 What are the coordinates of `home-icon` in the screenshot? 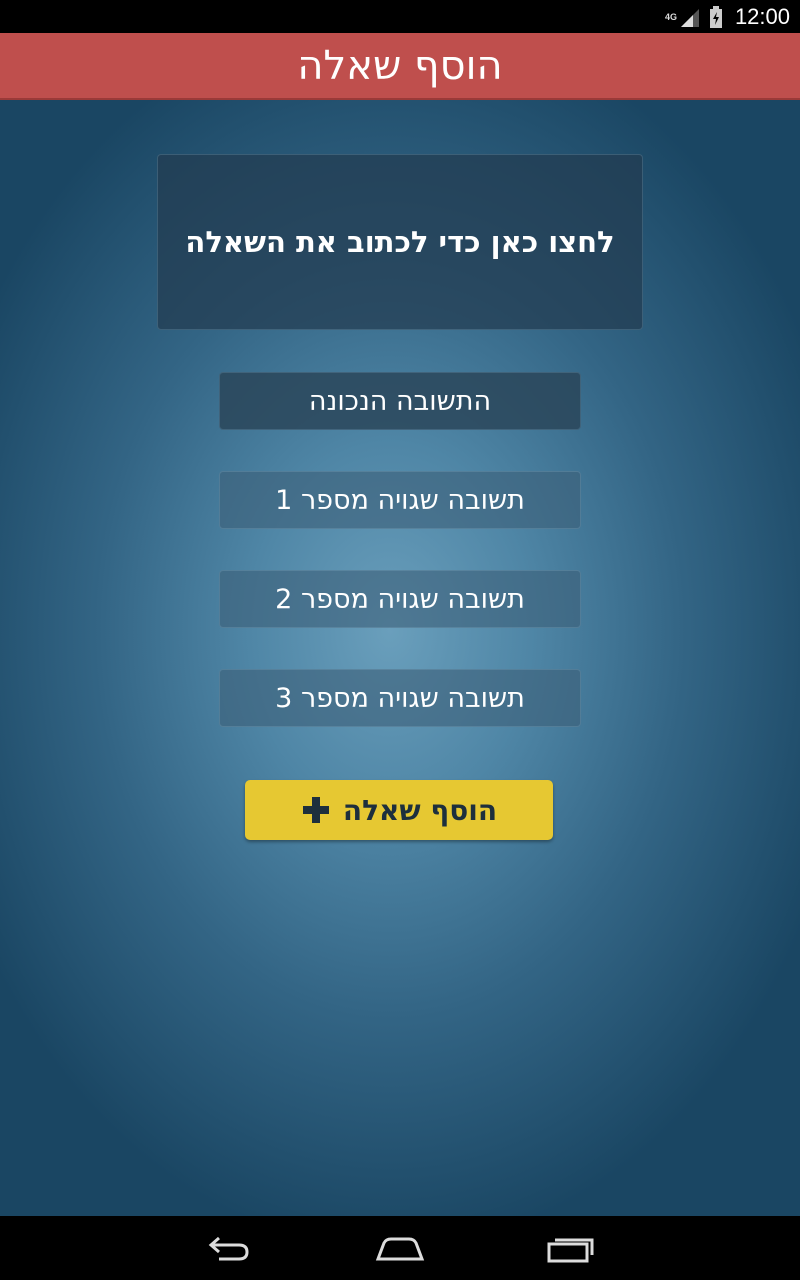 It's located at (400, 1249).